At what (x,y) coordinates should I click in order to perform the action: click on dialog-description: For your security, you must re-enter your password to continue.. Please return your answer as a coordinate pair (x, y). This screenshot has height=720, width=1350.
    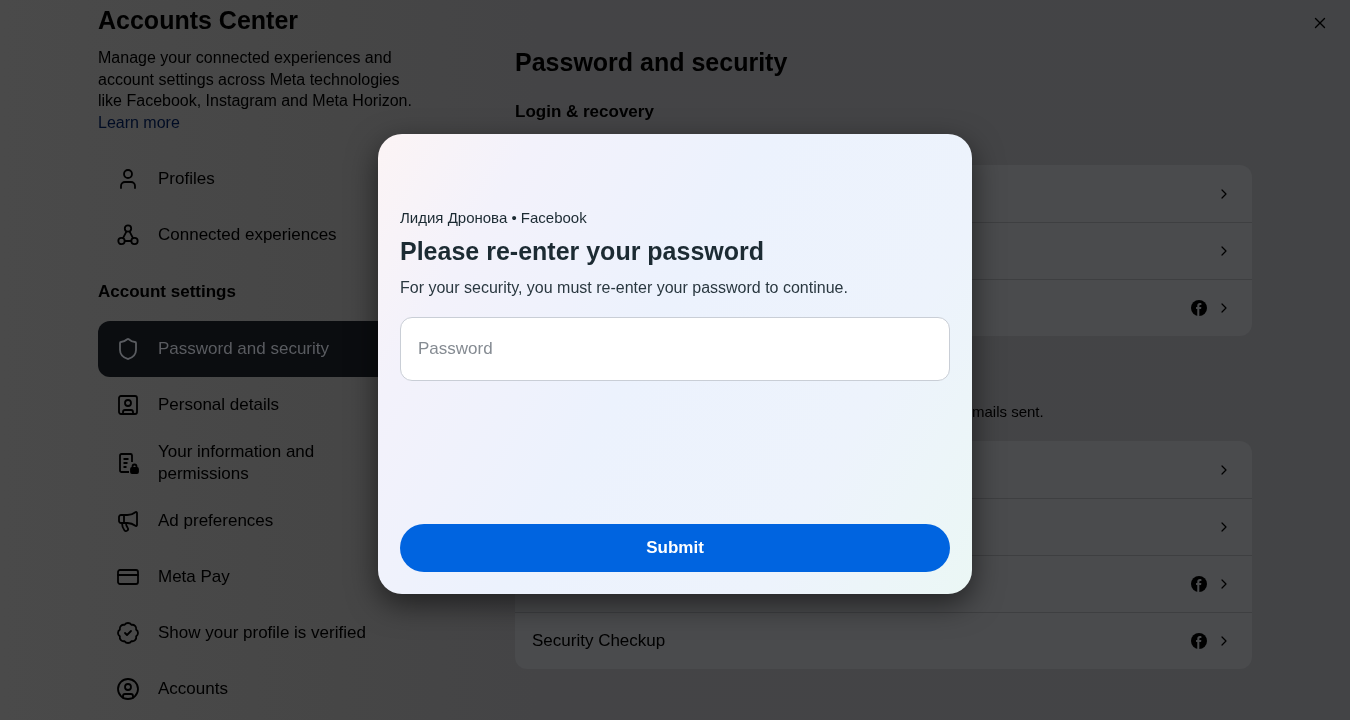
    Looking at the image, I should click on (624, 288).